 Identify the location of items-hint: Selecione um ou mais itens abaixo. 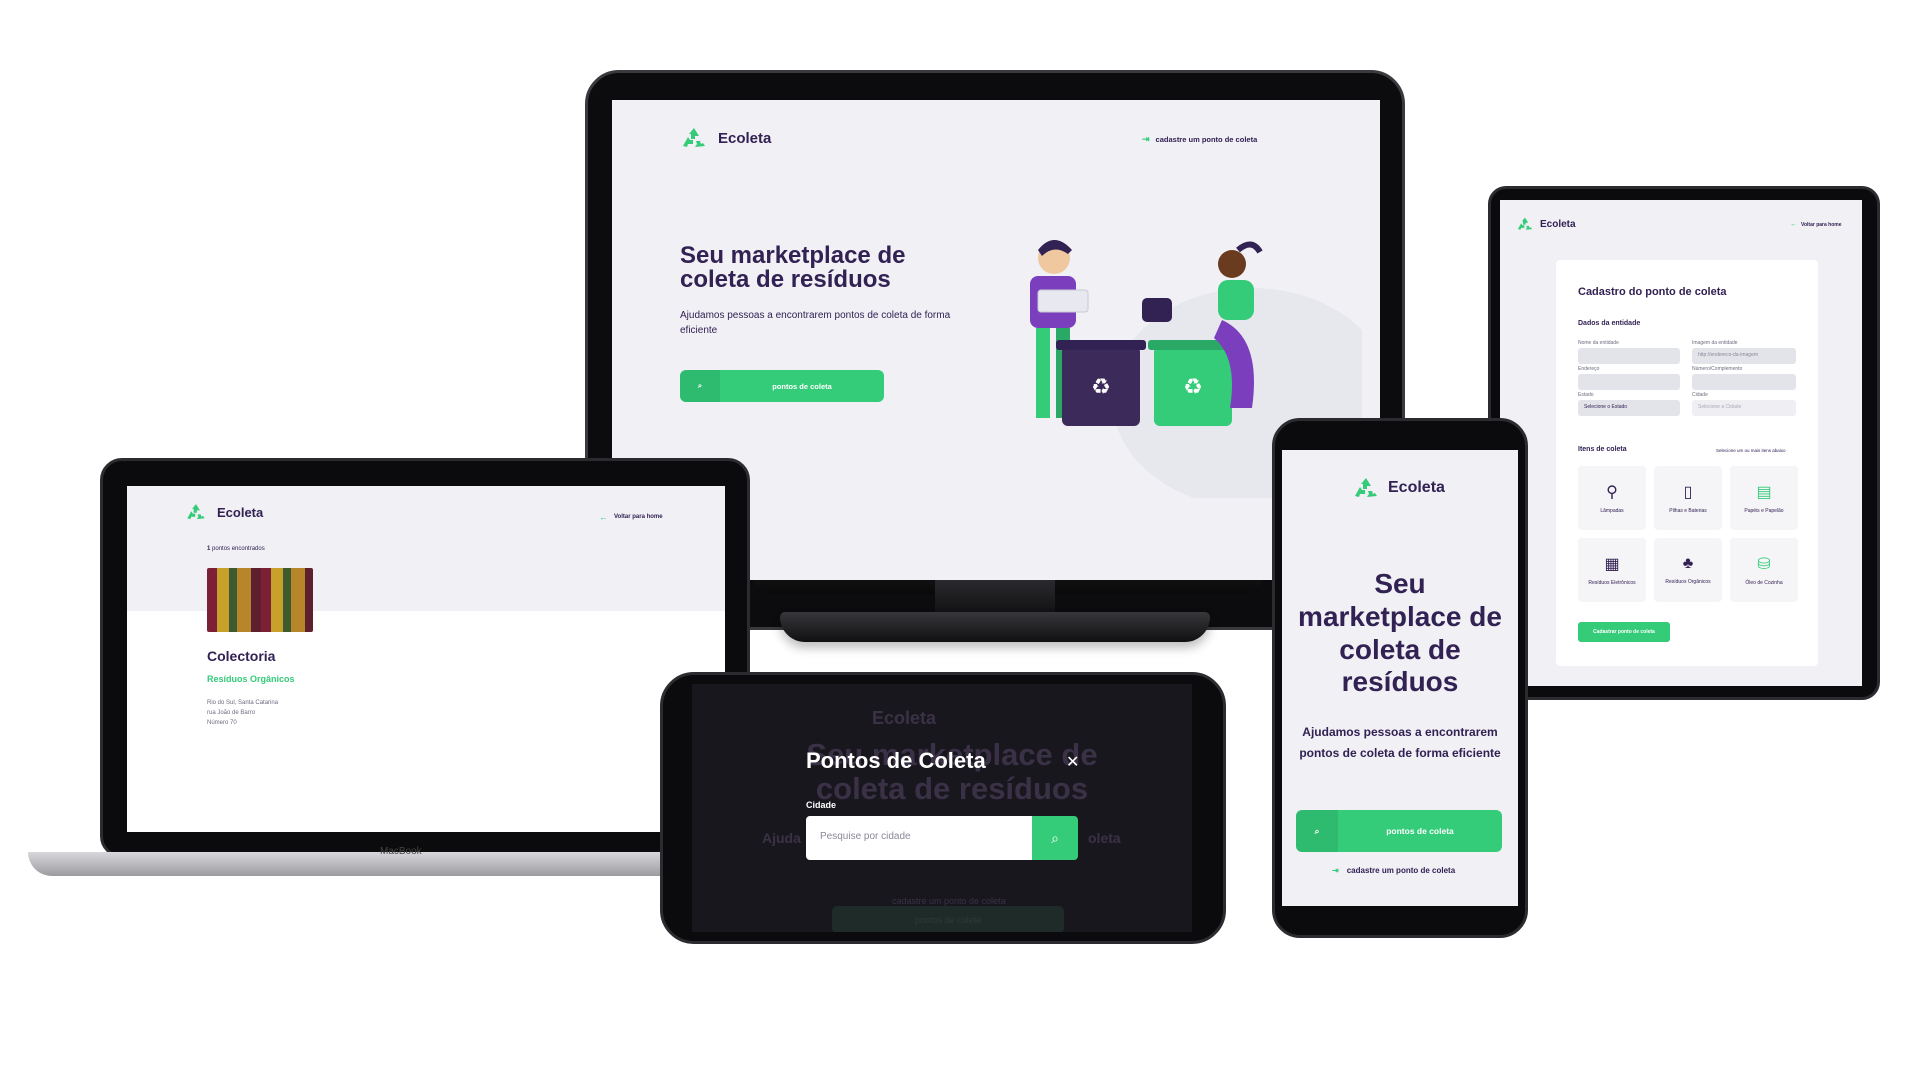
(1751, 450).